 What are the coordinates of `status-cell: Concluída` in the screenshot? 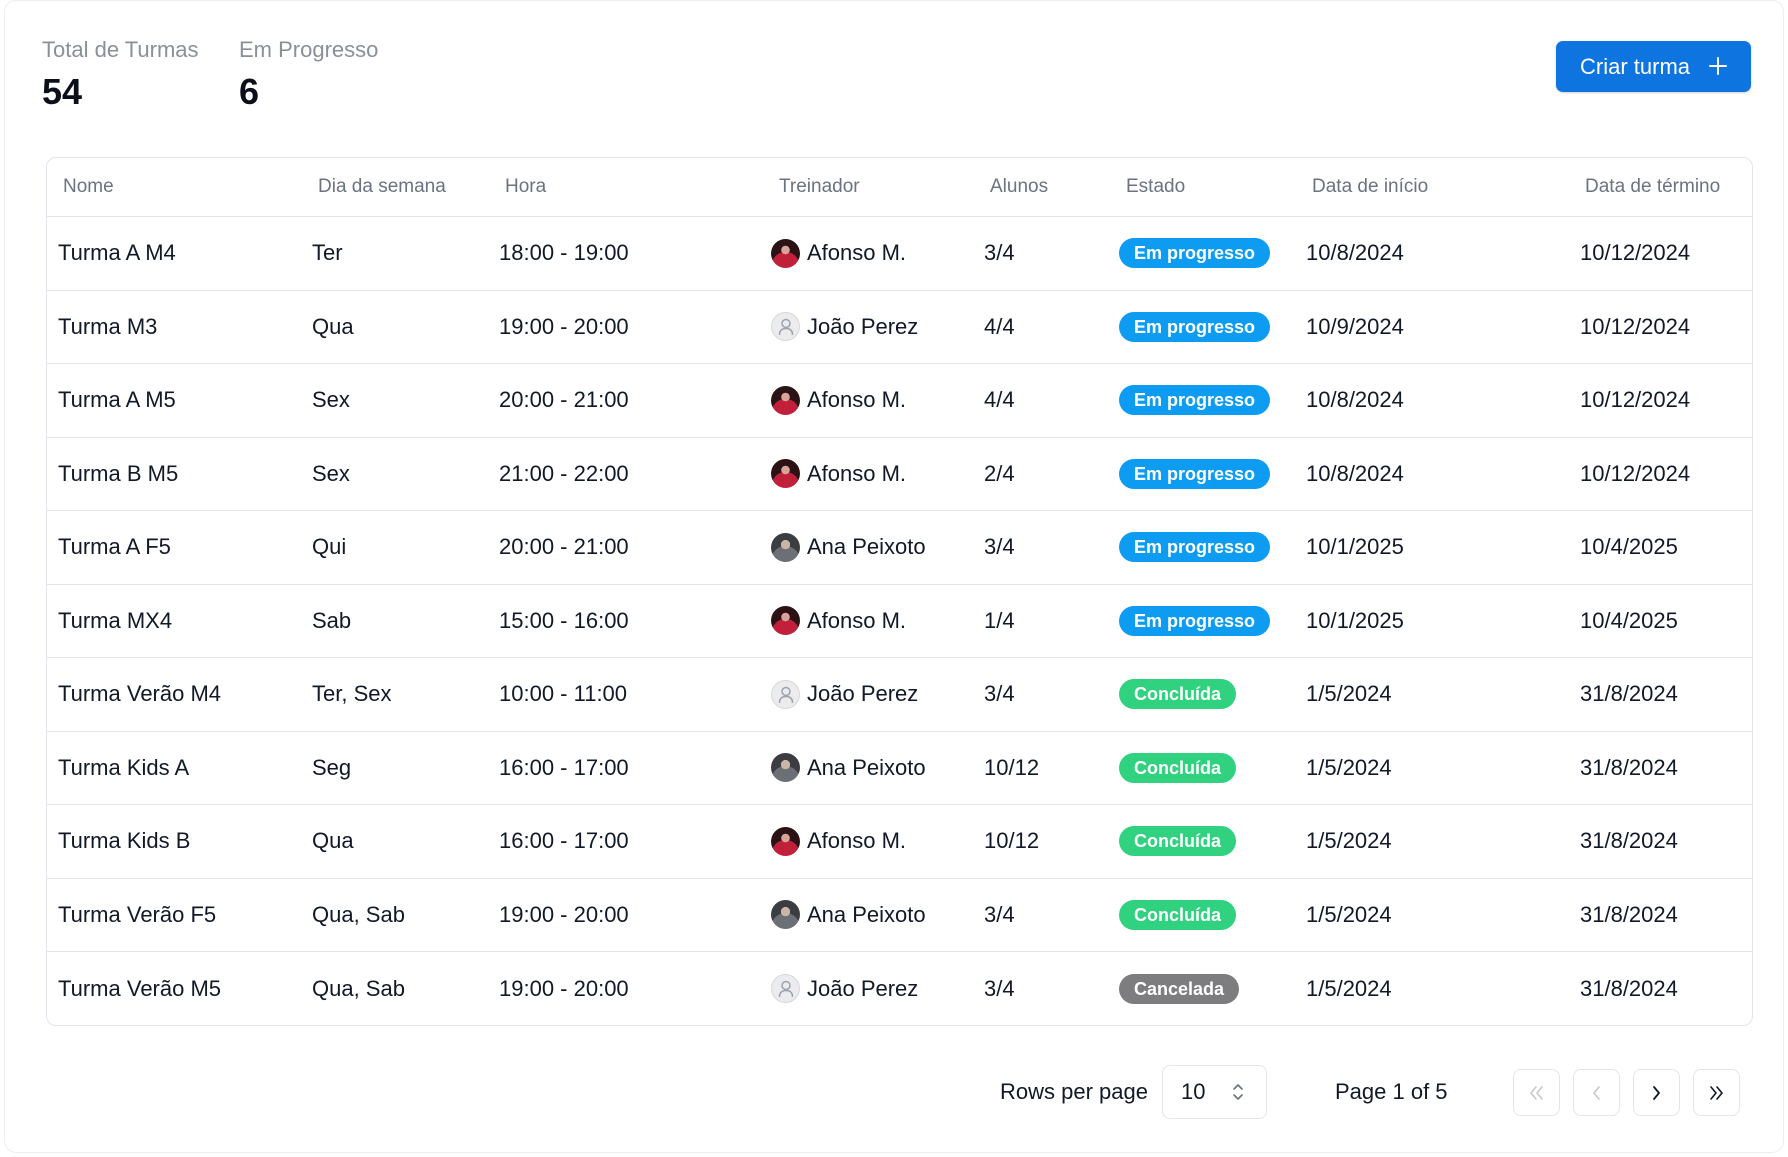 It's located at (1178, 841).